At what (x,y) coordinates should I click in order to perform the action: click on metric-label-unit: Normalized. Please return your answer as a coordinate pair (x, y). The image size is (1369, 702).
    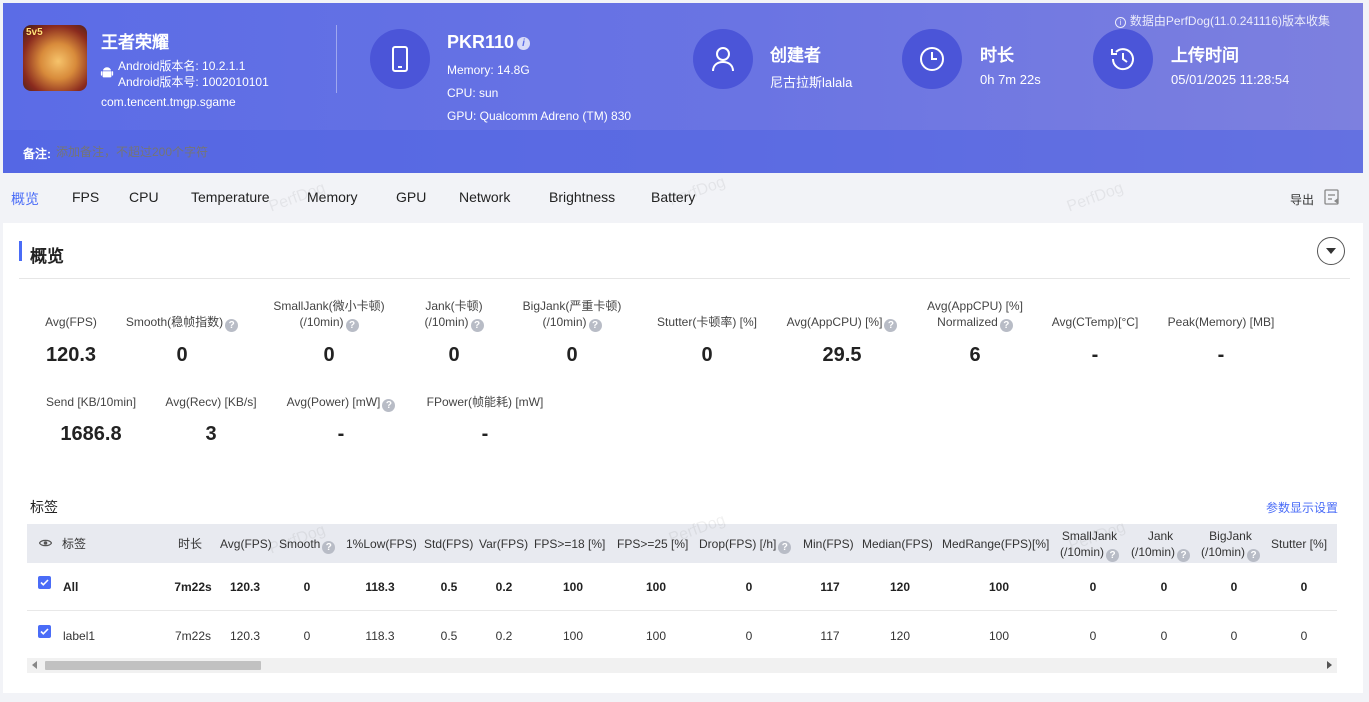
    Looking at the image, I should click on (967, 322).